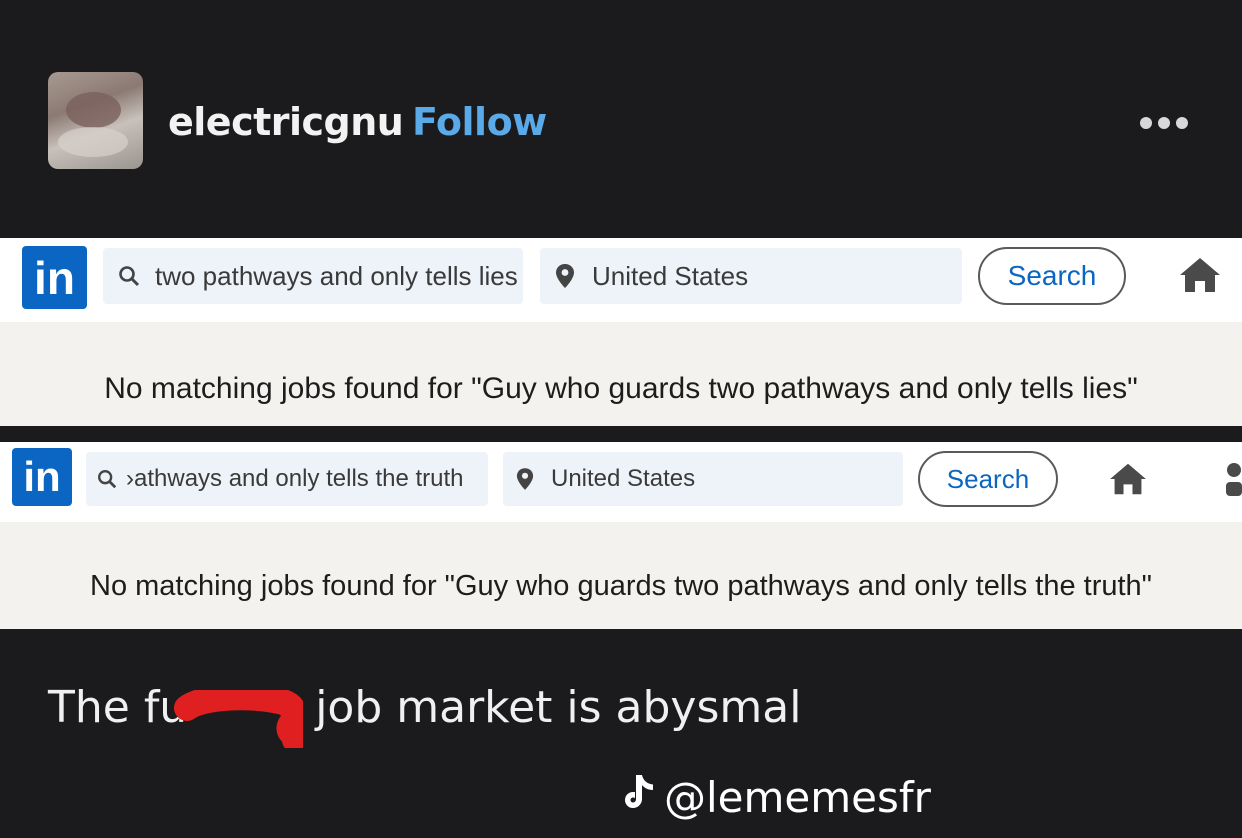  I want to click on caption-start: The fu, so click(118, 707).